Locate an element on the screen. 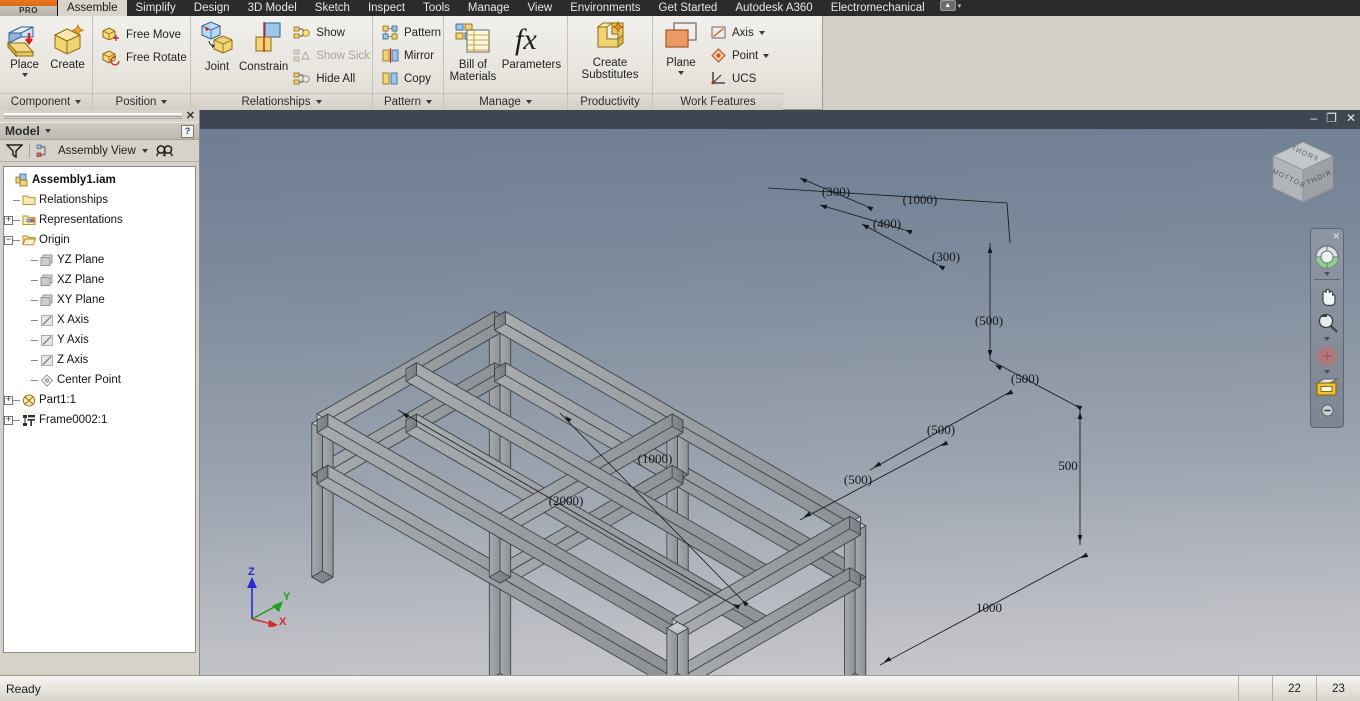 Image resolution: width=1360 pixels, height=701 pixels. orbit-button is located at coordinates (1327, 359).